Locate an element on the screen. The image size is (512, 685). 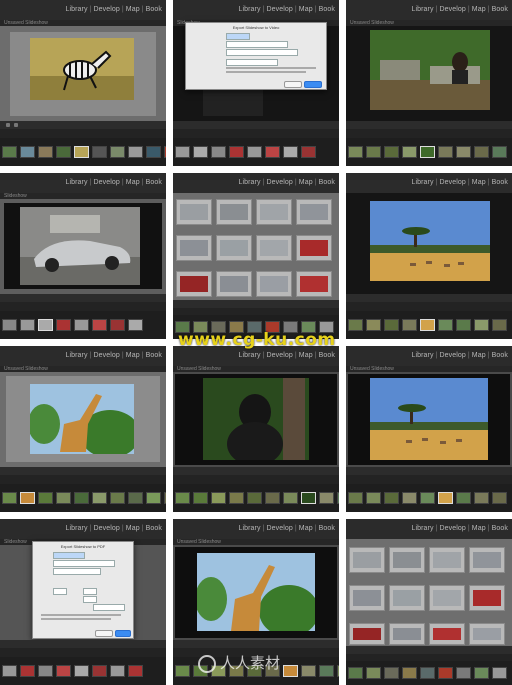
video-preset-select is located at coordinates (252, 62).